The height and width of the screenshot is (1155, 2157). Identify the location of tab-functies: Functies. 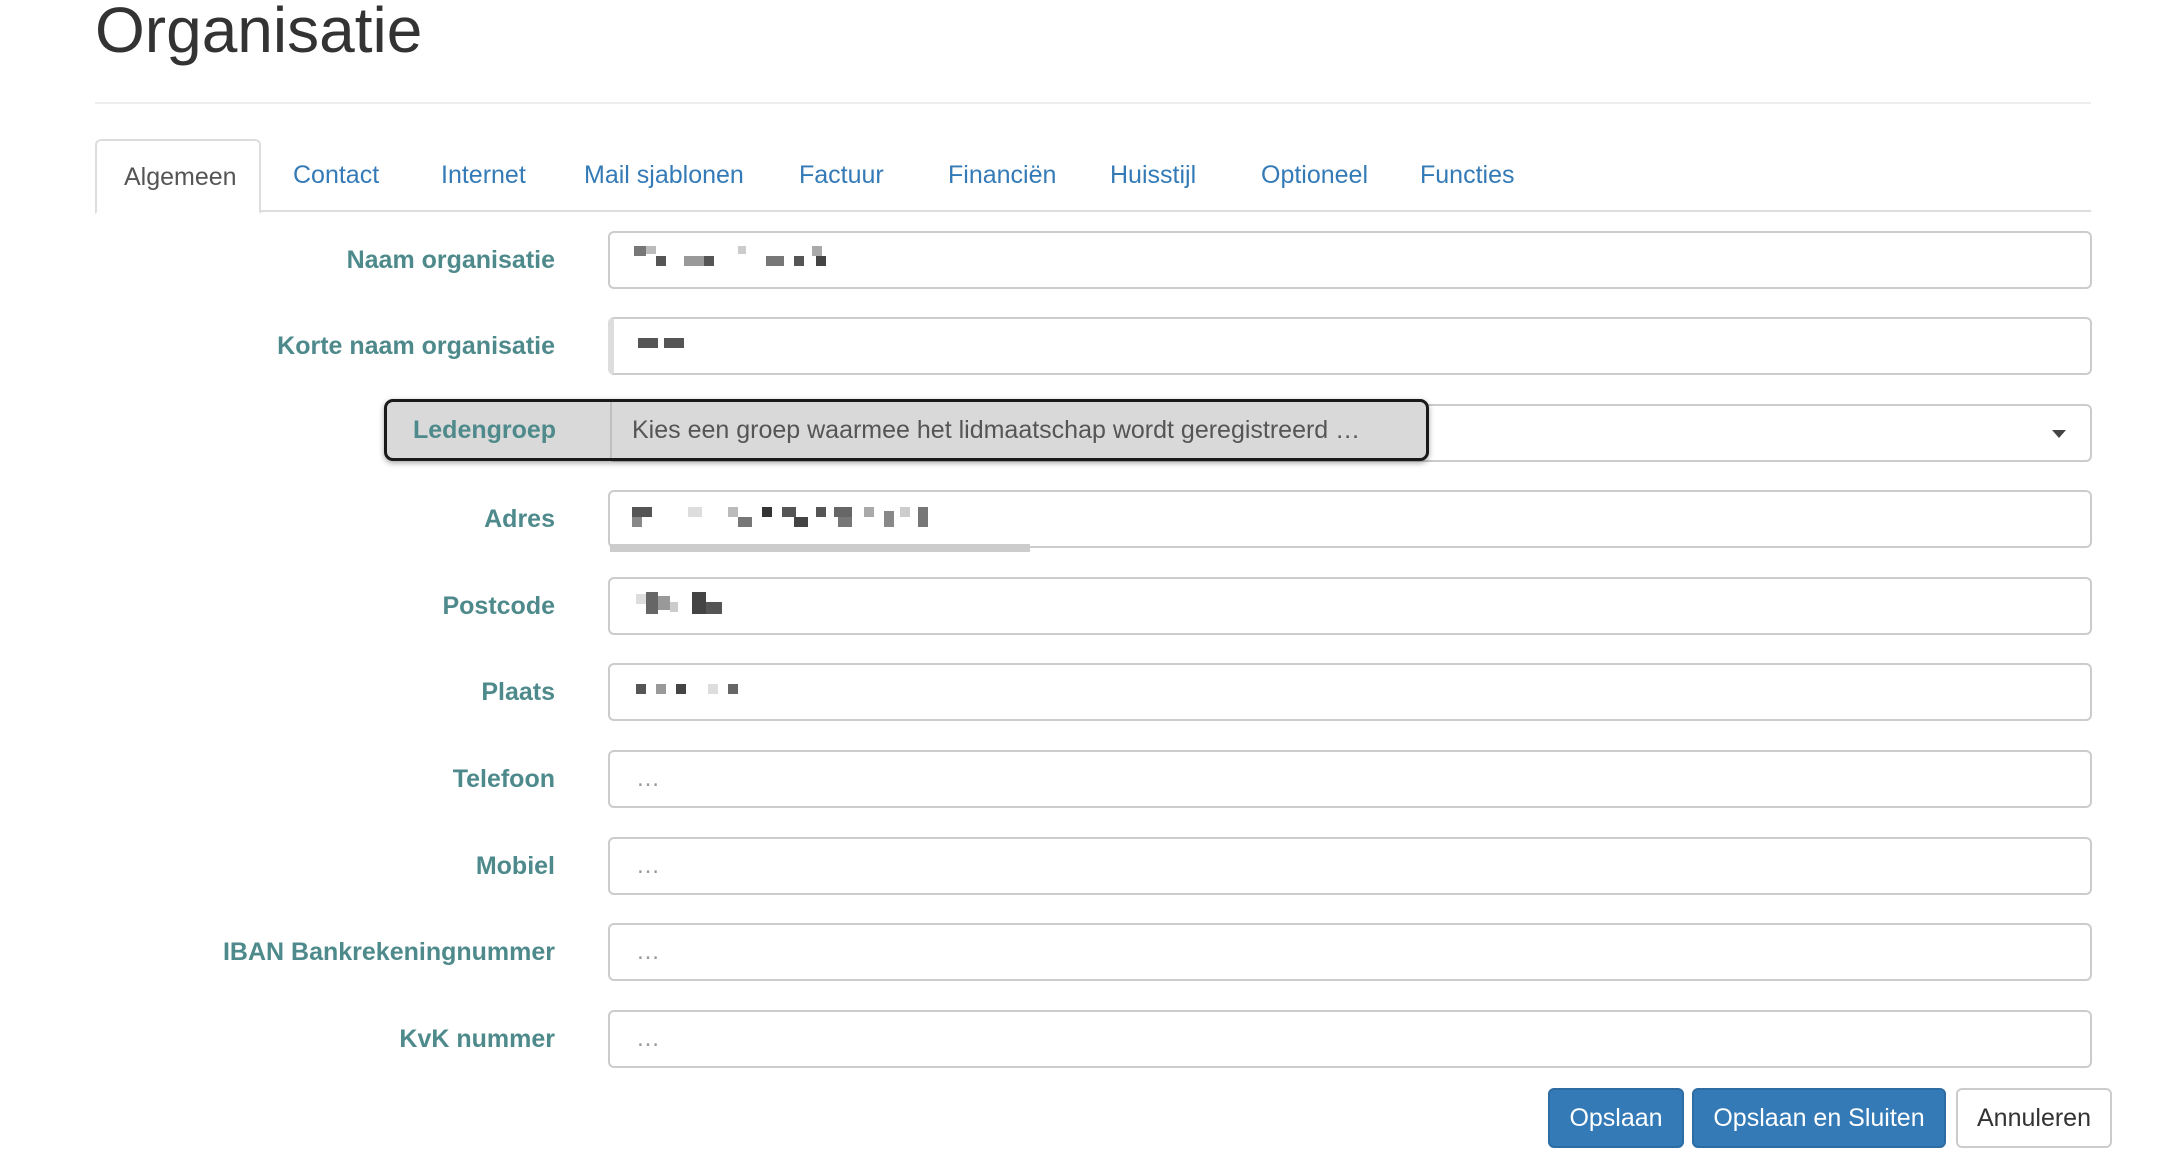
(1467, 175).